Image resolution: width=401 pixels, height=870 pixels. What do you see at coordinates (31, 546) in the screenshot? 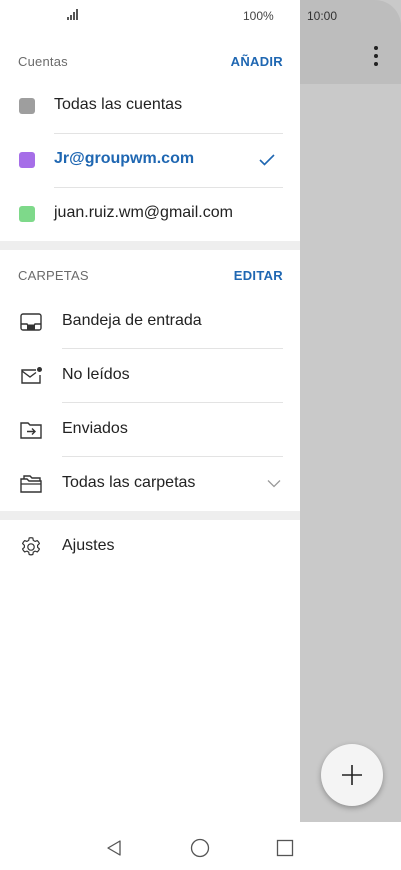
I see `gear-icon` at bounding box center [31, 546].